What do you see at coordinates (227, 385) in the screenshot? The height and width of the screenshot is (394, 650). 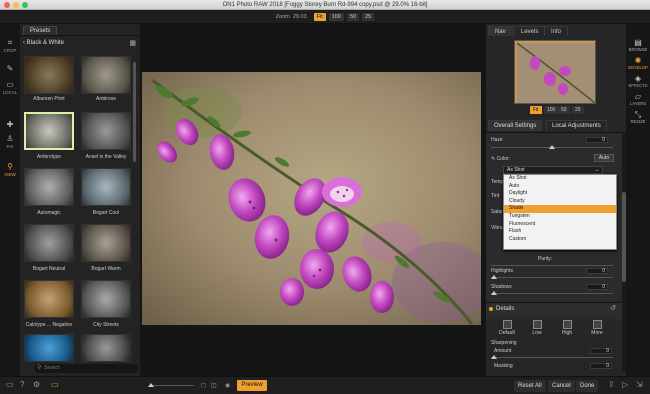 I see `soft-proof-icon: ◉` at bounding box center [227, 385].